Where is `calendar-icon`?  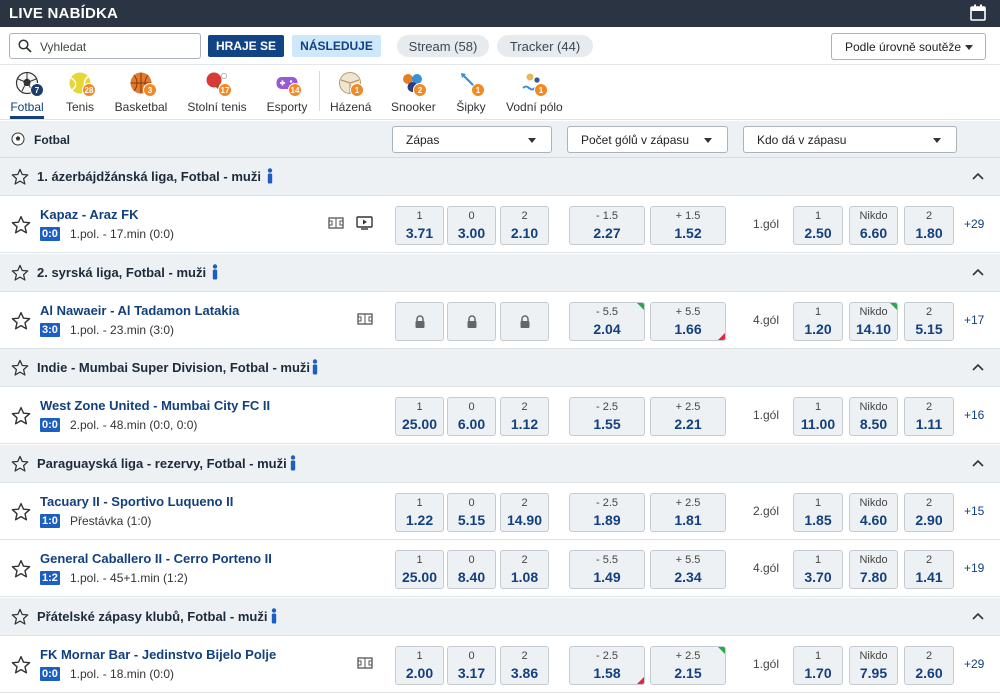
calendar-icon is located at coordinates (978, 12).